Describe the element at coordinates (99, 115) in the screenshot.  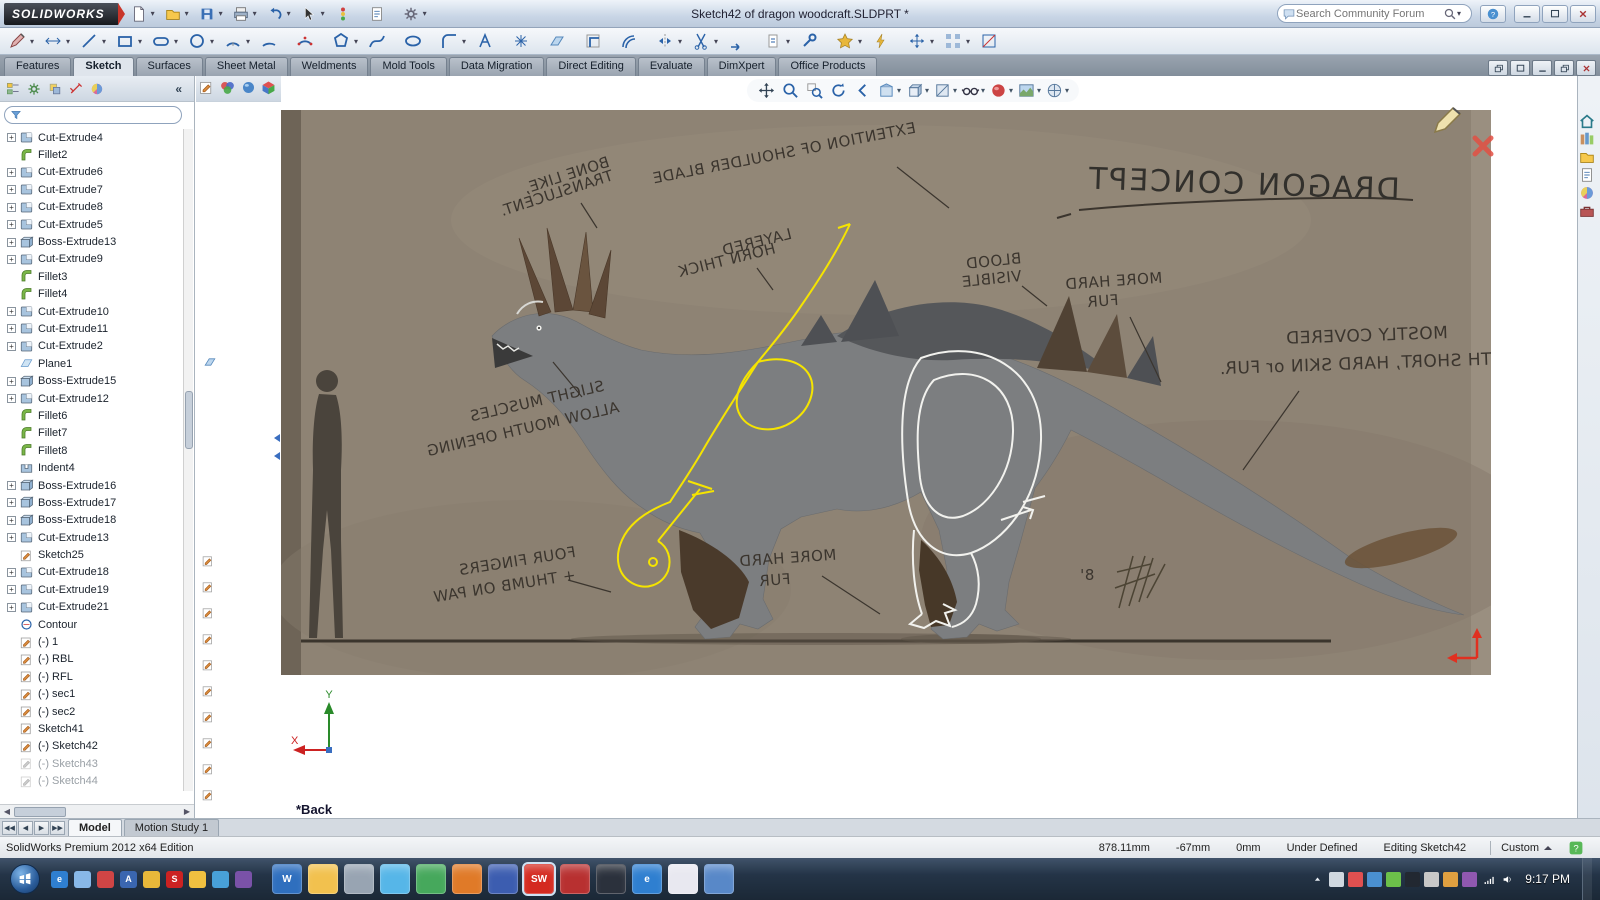
I see `tree-filter-input` at that location.